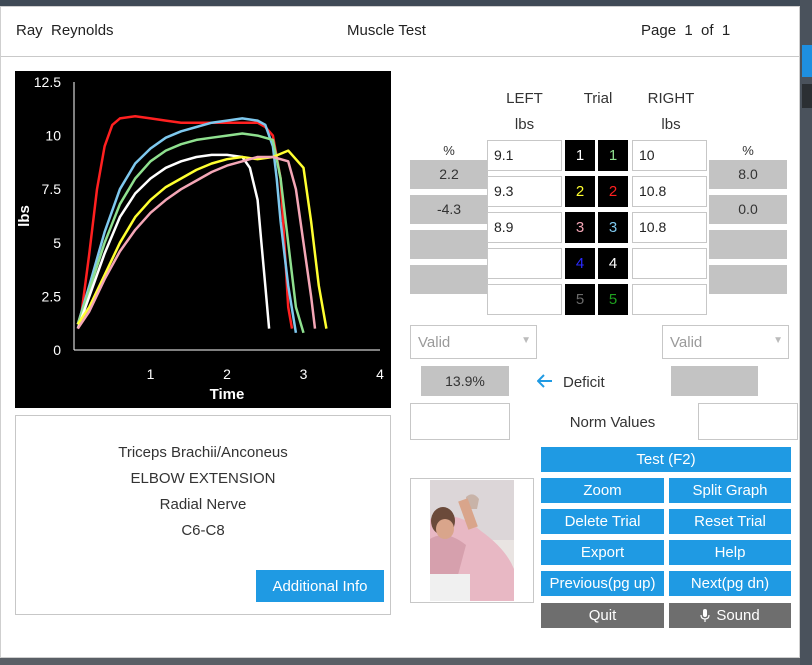  Describe the element at coordinates (524, 98) in the screenshot. I see `left-header: LEFT` at that location.